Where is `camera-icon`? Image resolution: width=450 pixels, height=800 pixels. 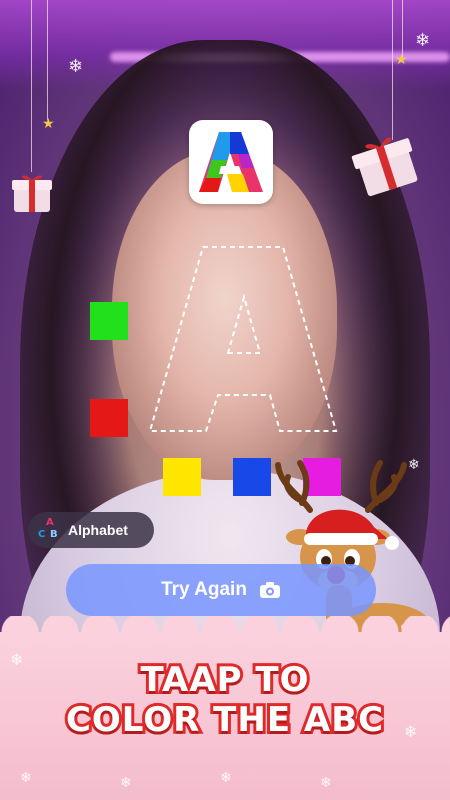
camera-icon is located at coordinates (269, 590).